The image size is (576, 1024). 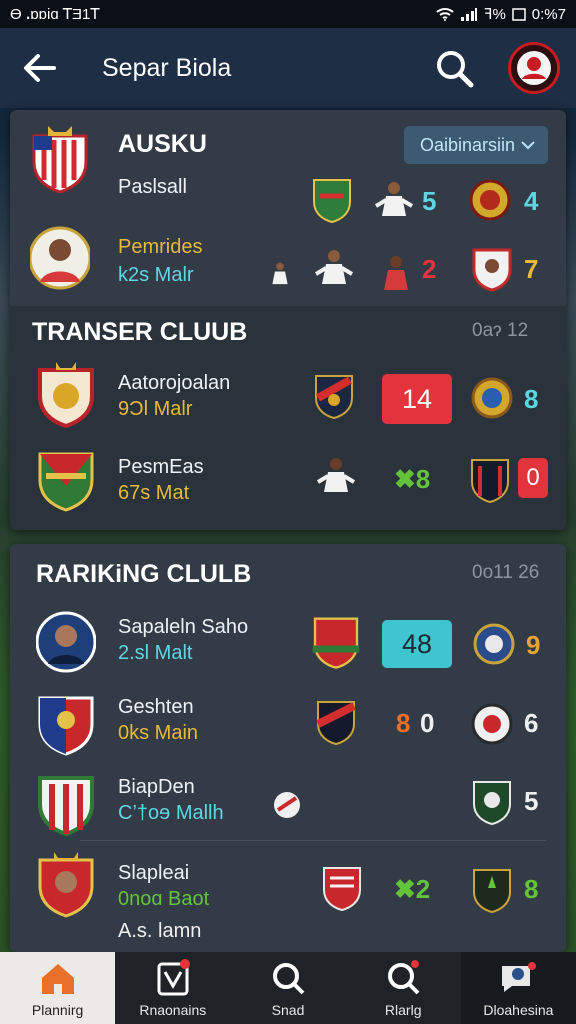 I want to click on stat-value: 0, so click(x=427, y=723).